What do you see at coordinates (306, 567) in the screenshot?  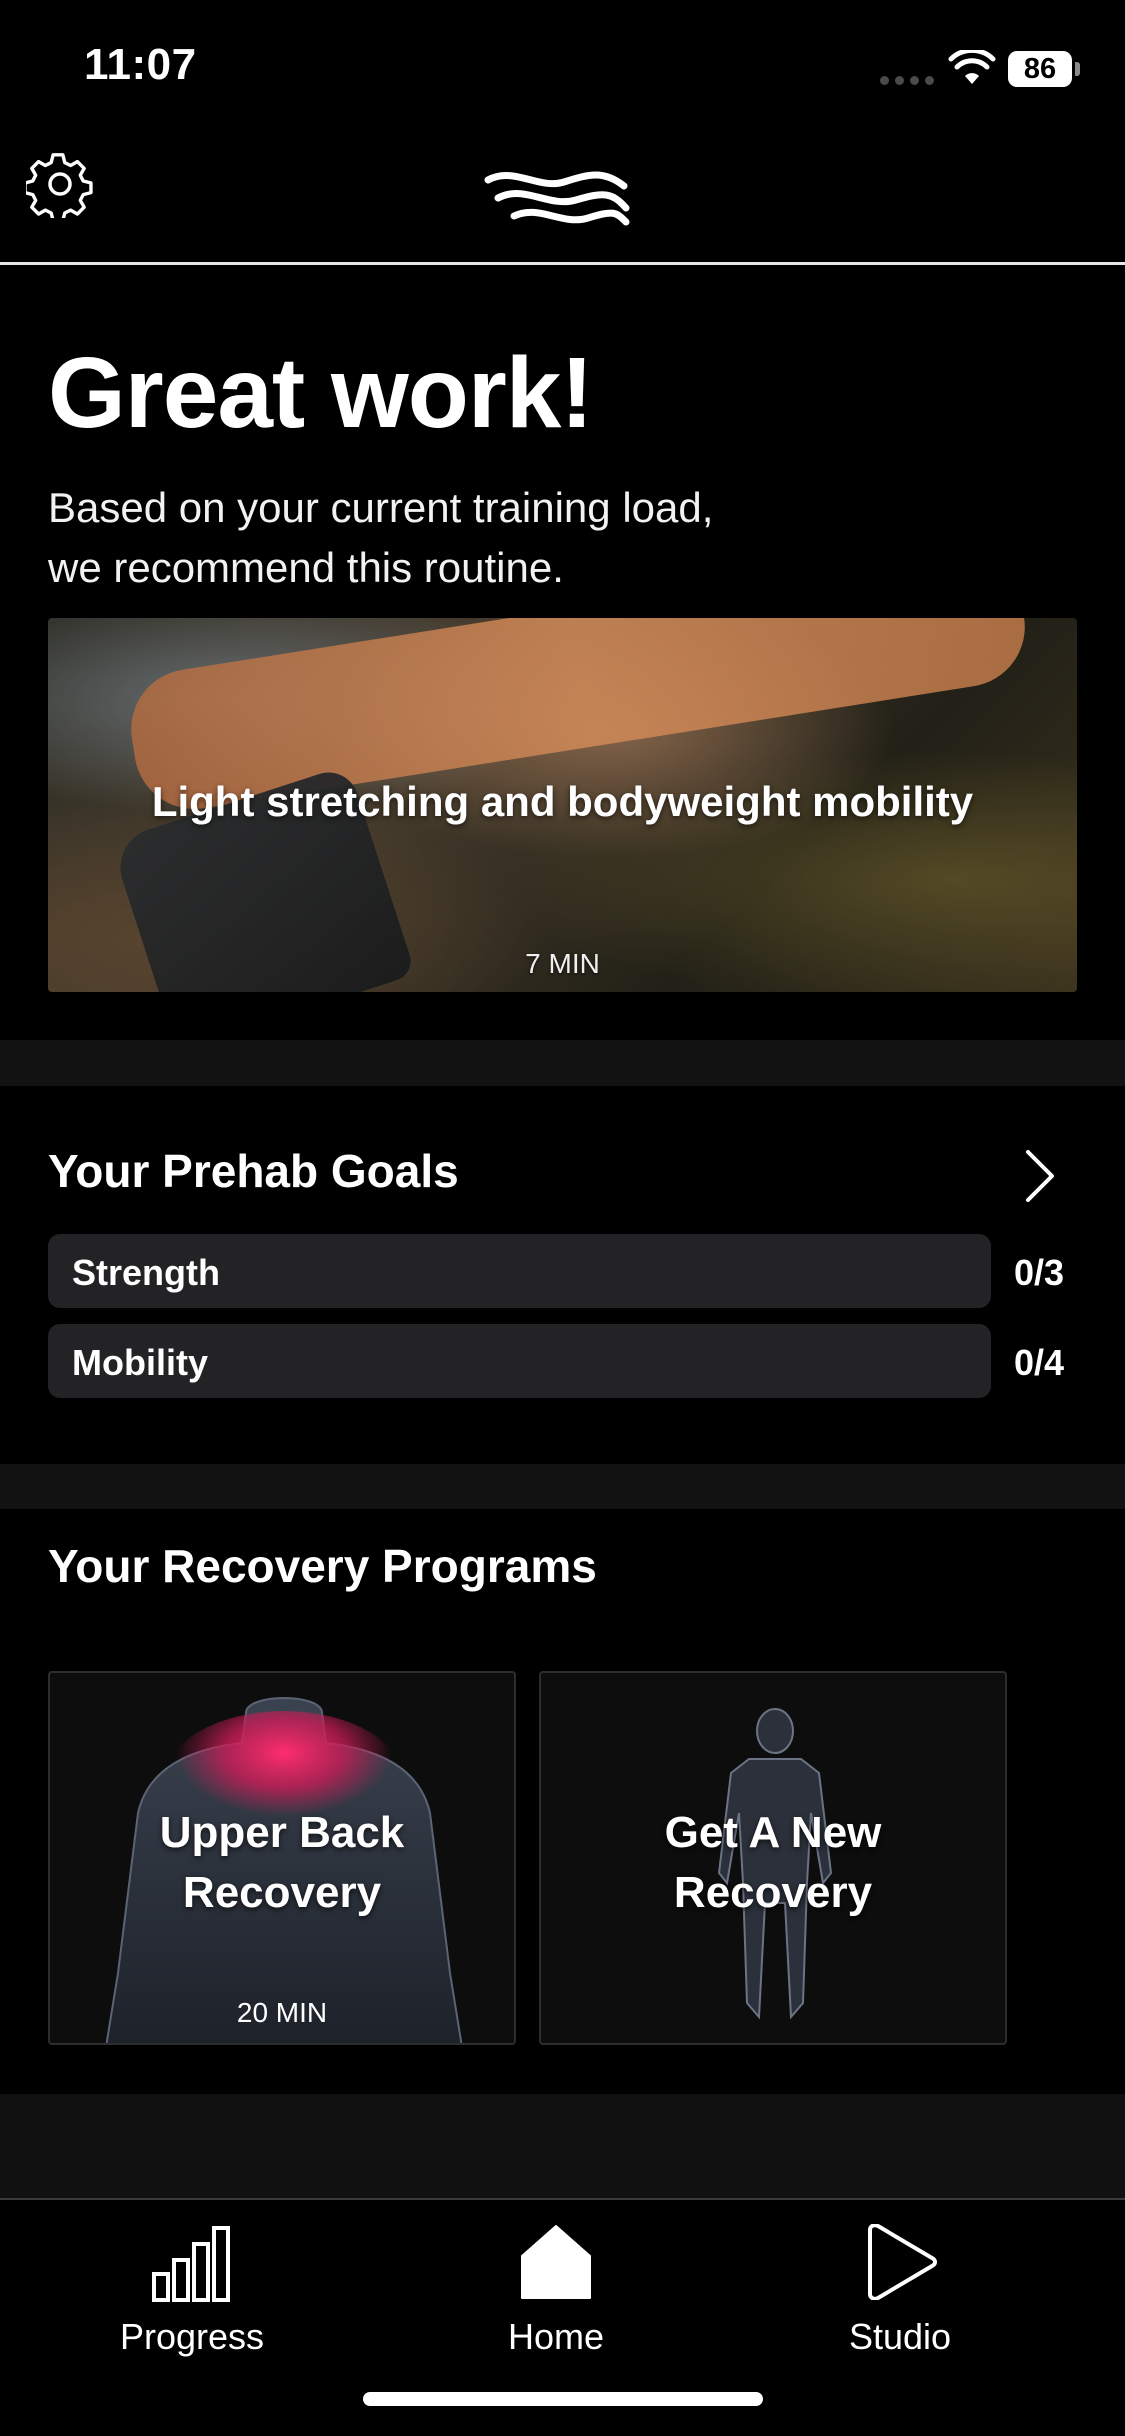 I see `subtitle-line: we recommend this routine.` at bounding box center [306, 567].